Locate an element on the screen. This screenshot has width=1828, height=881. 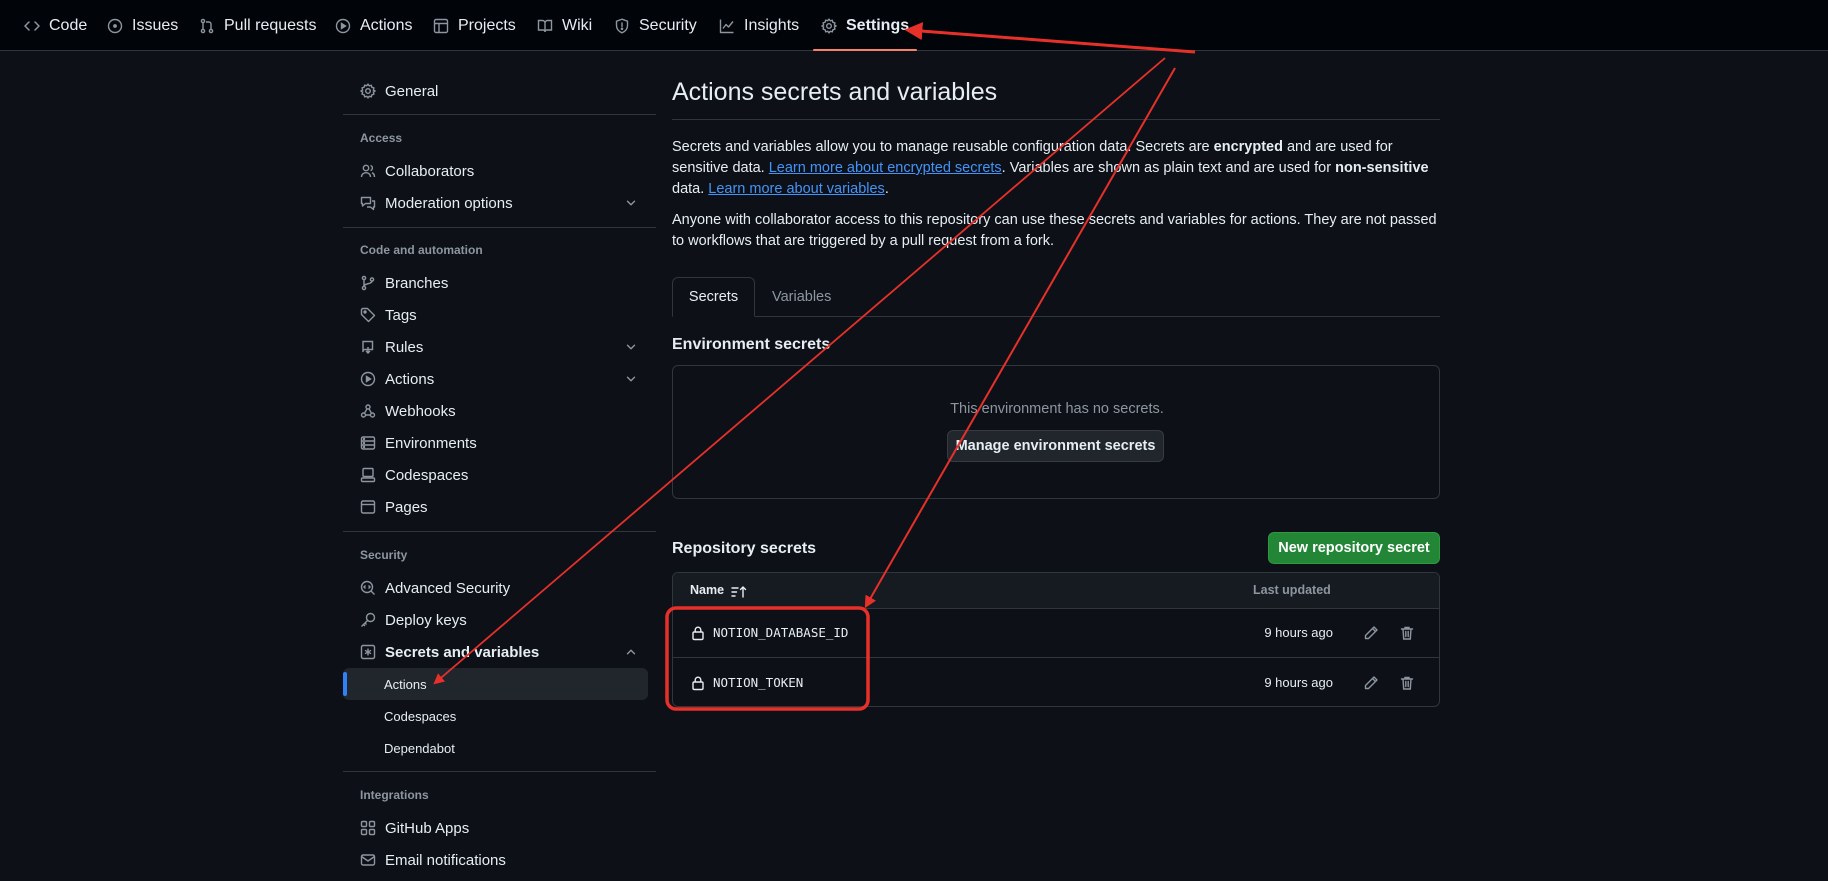
sidebar-item-label: Codespaces is located at coordinates (427, 475).